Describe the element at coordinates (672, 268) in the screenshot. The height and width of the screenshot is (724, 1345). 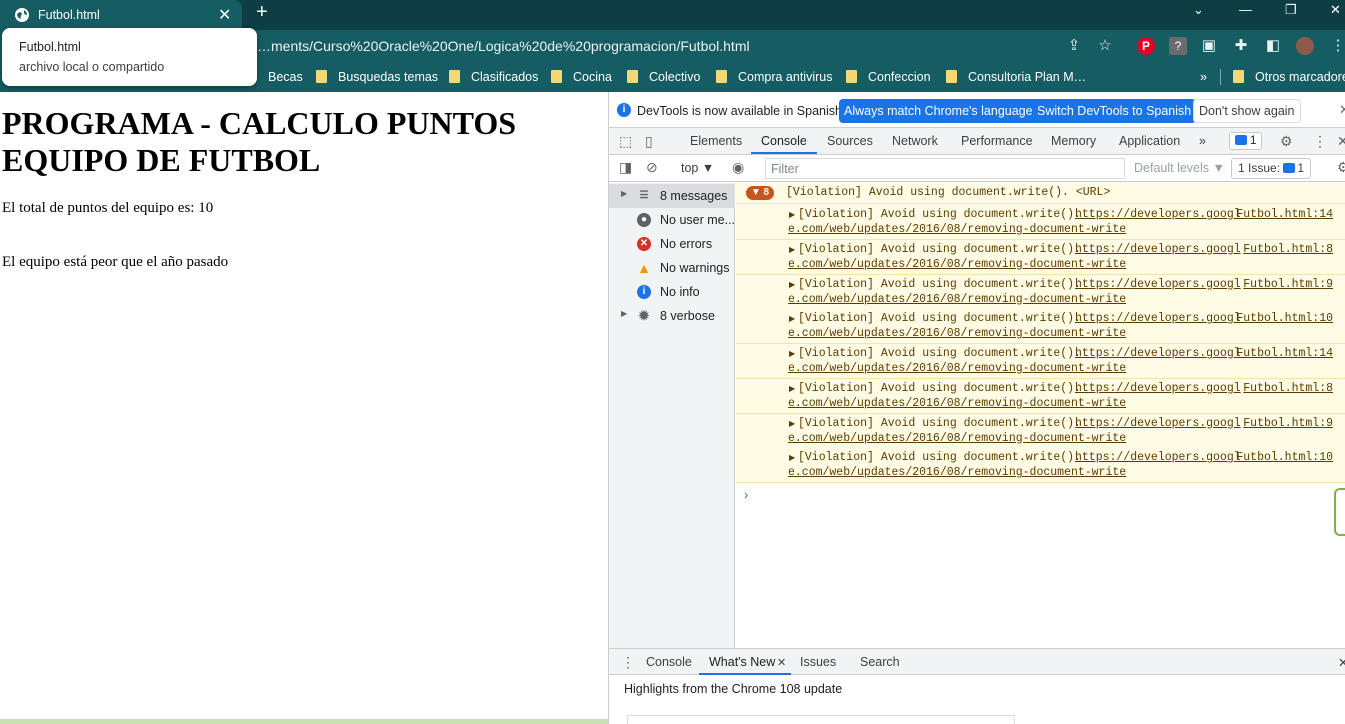
I see `sidebar-item-warnings: ▲ No warnings` at that location.